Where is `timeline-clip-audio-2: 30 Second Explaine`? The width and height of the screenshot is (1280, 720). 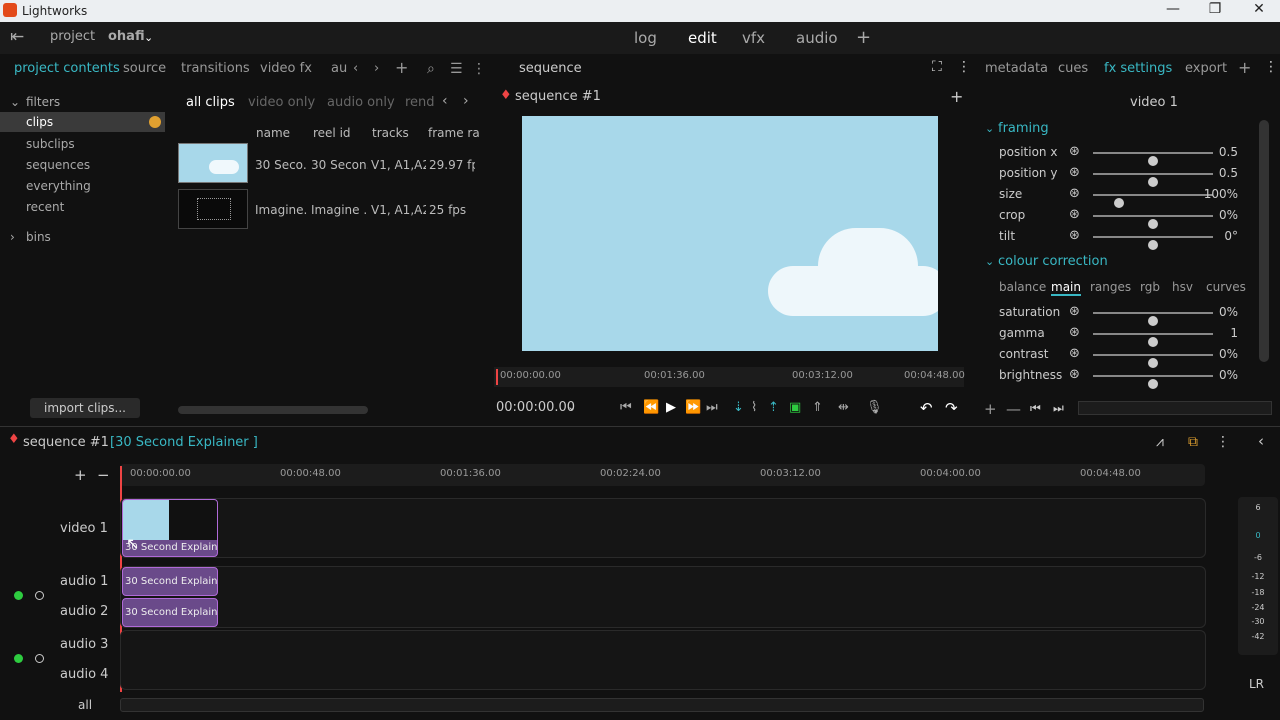
timeline-clip-audio-2: 30 Second Explaine is located at coordinates (170, 612).